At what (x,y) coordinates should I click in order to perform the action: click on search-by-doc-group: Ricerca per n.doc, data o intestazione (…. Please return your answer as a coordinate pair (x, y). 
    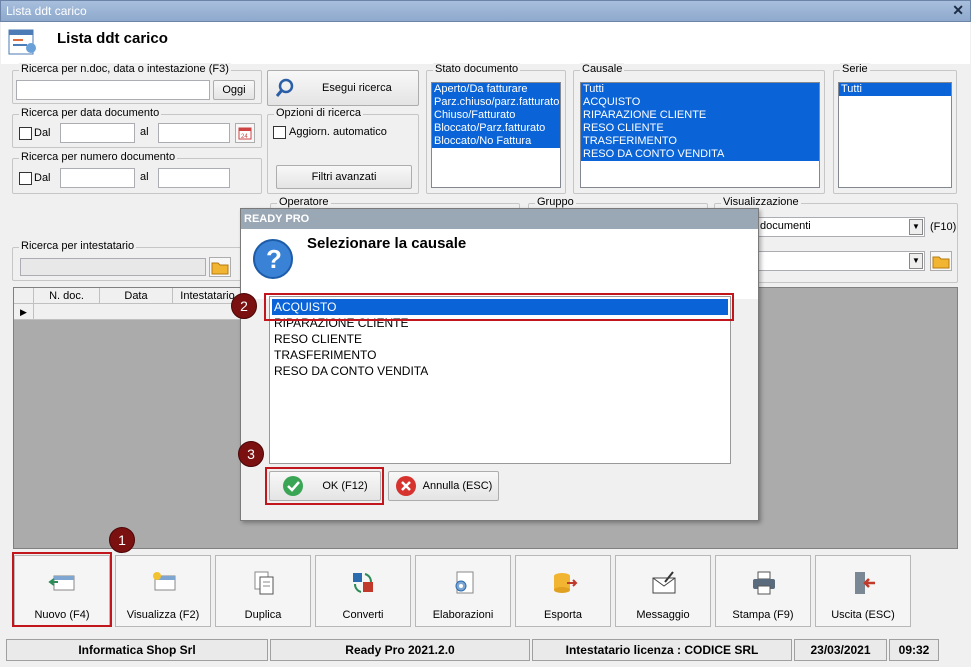
    Looking at the image, I should click on (137, 83).